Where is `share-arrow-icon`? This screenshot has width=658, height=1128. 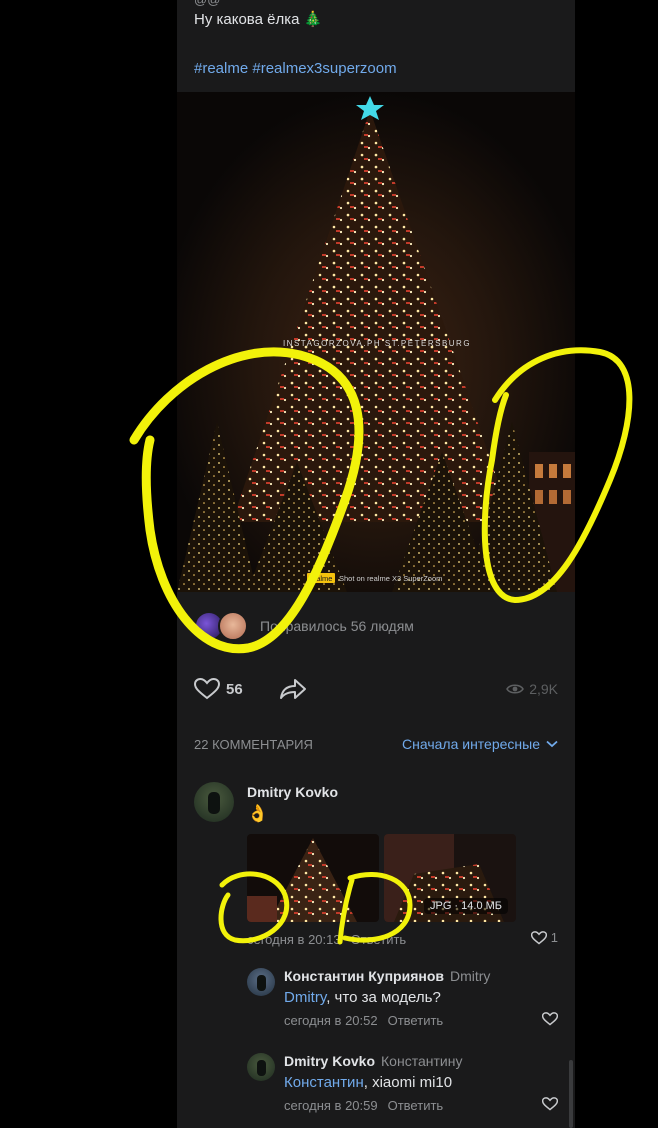 share-arrow-icon is located at coordinates (292, 689).